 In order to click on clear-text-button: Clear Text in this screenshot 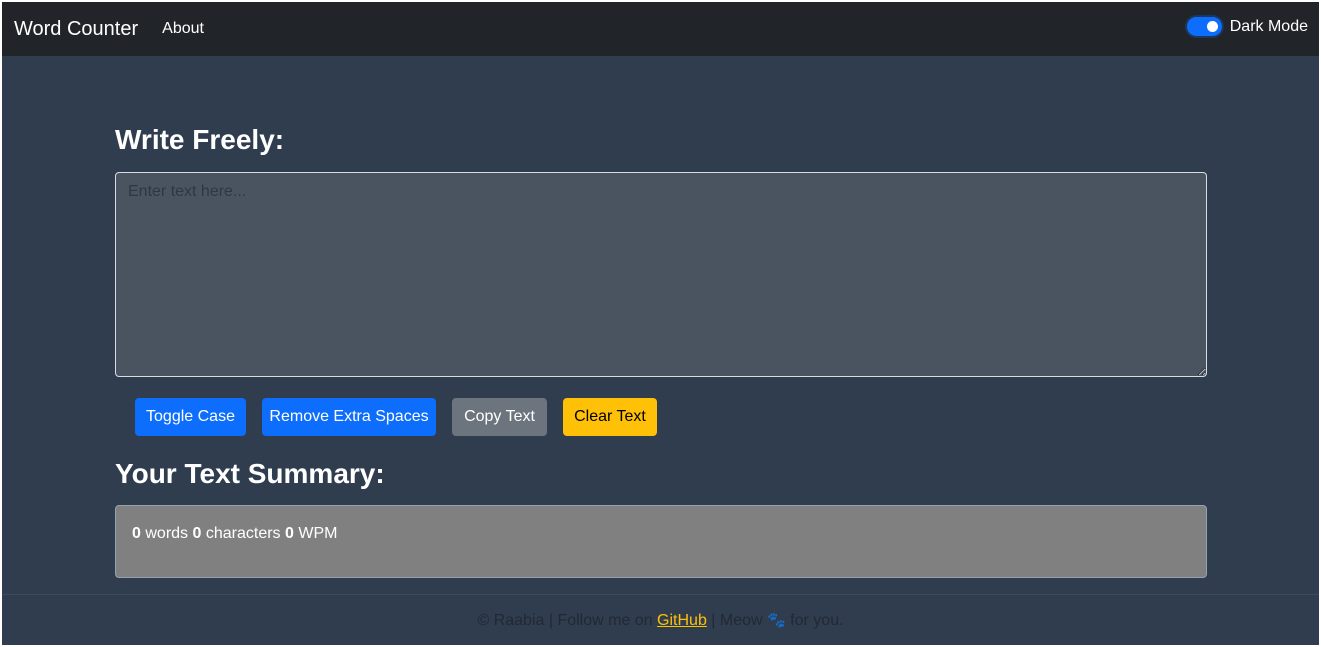, I will do `click(610, 417)`.